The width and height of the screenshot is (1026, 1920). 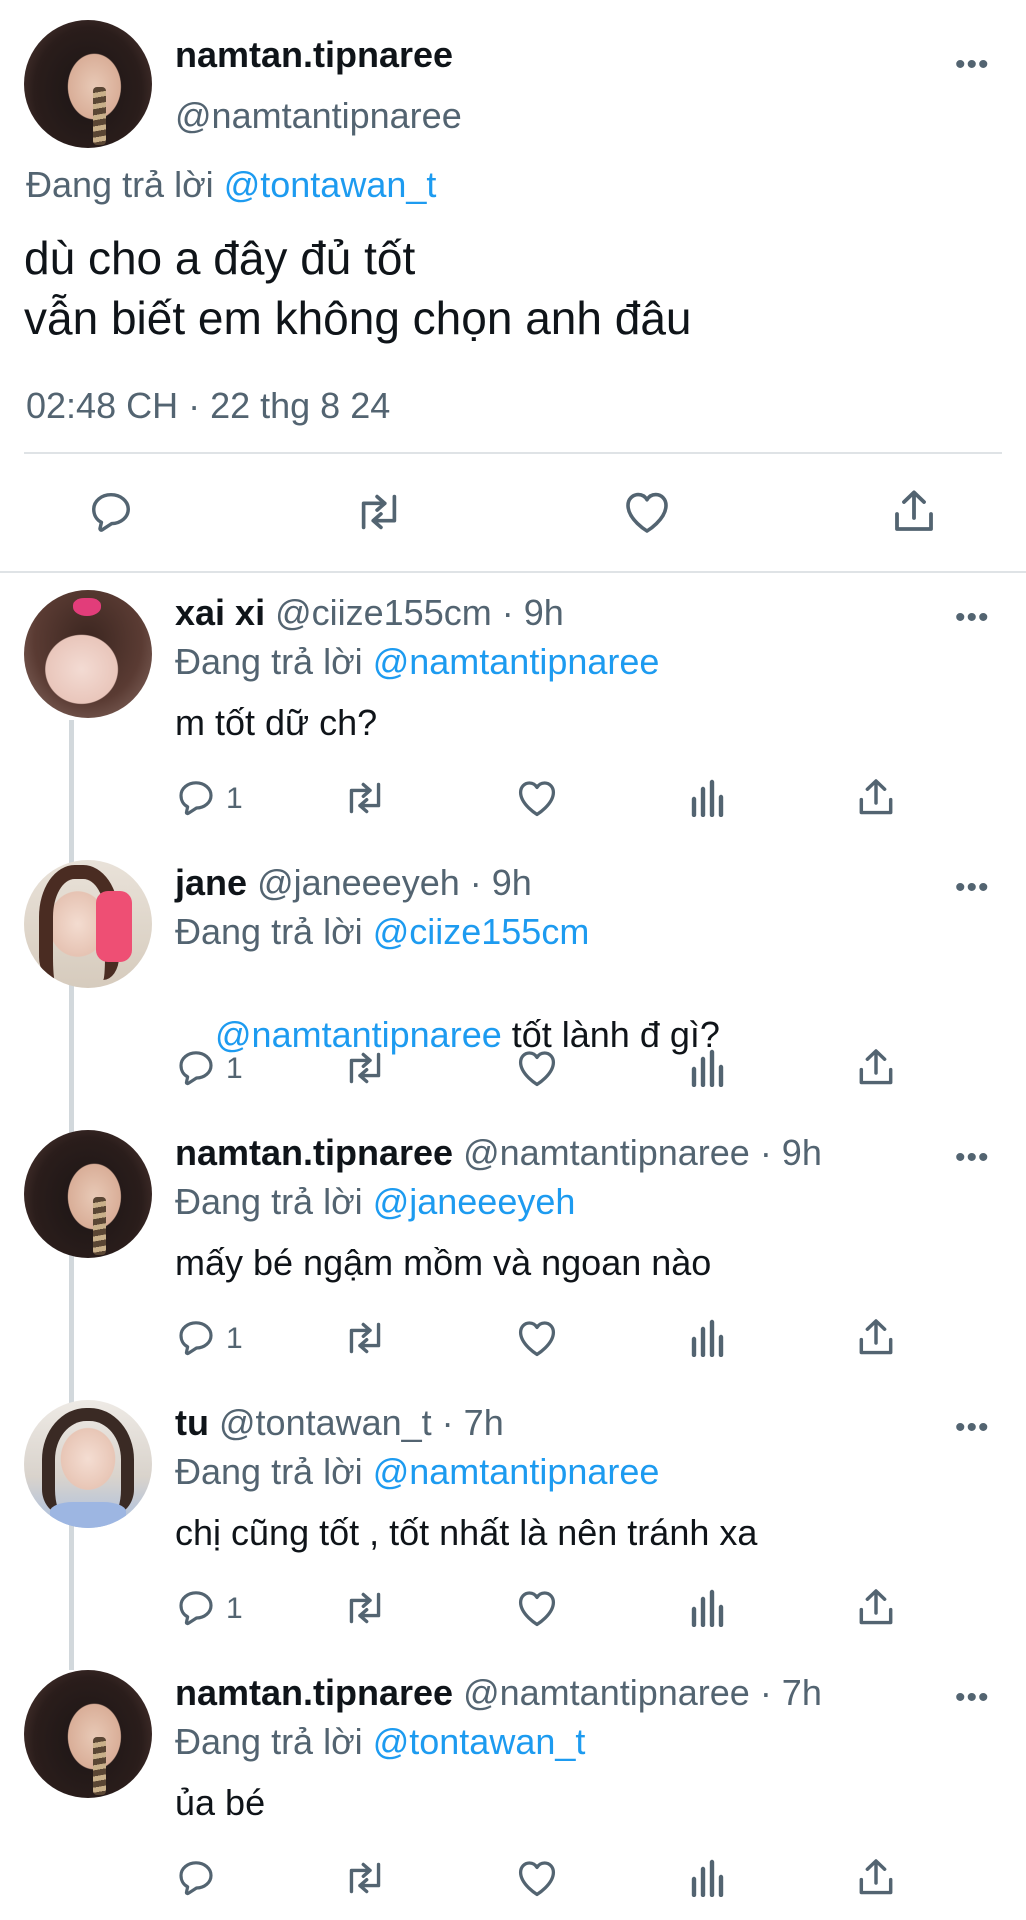 I want to click on display-name: tu, so click(x=192, y=1422).